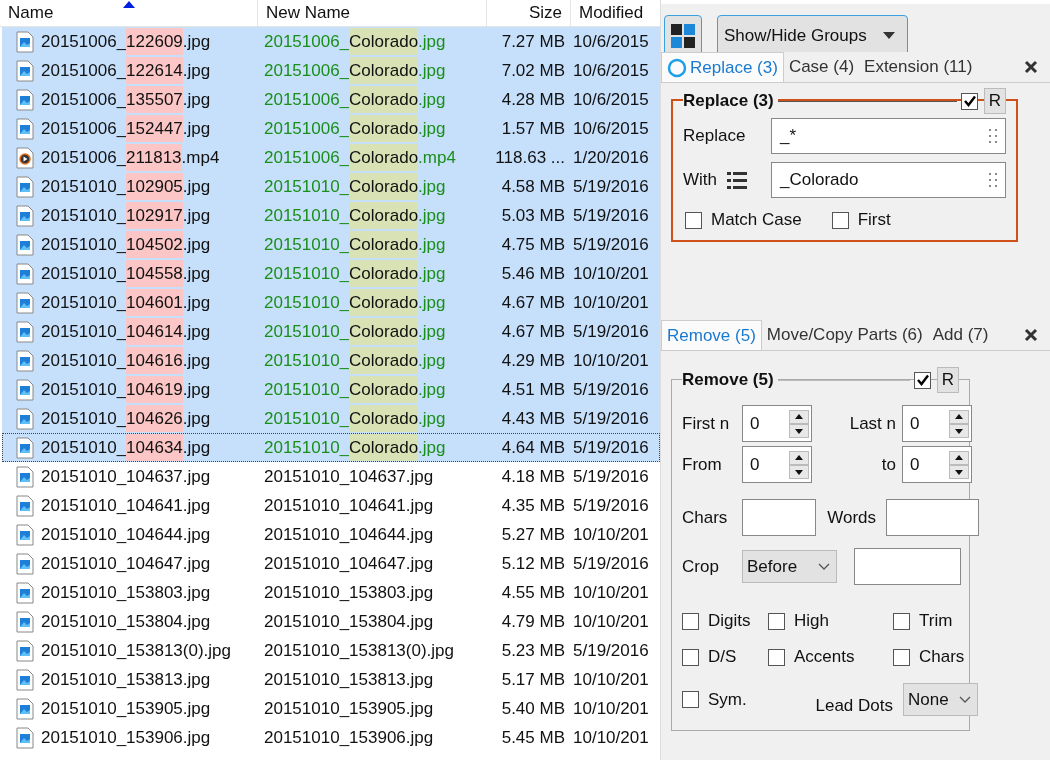 This screenshot has width=1050, height=760. What do you see at coordinates (129, 13) in the screenshot?
I see `name-column-header: Name` at bounding box center [129, 13].